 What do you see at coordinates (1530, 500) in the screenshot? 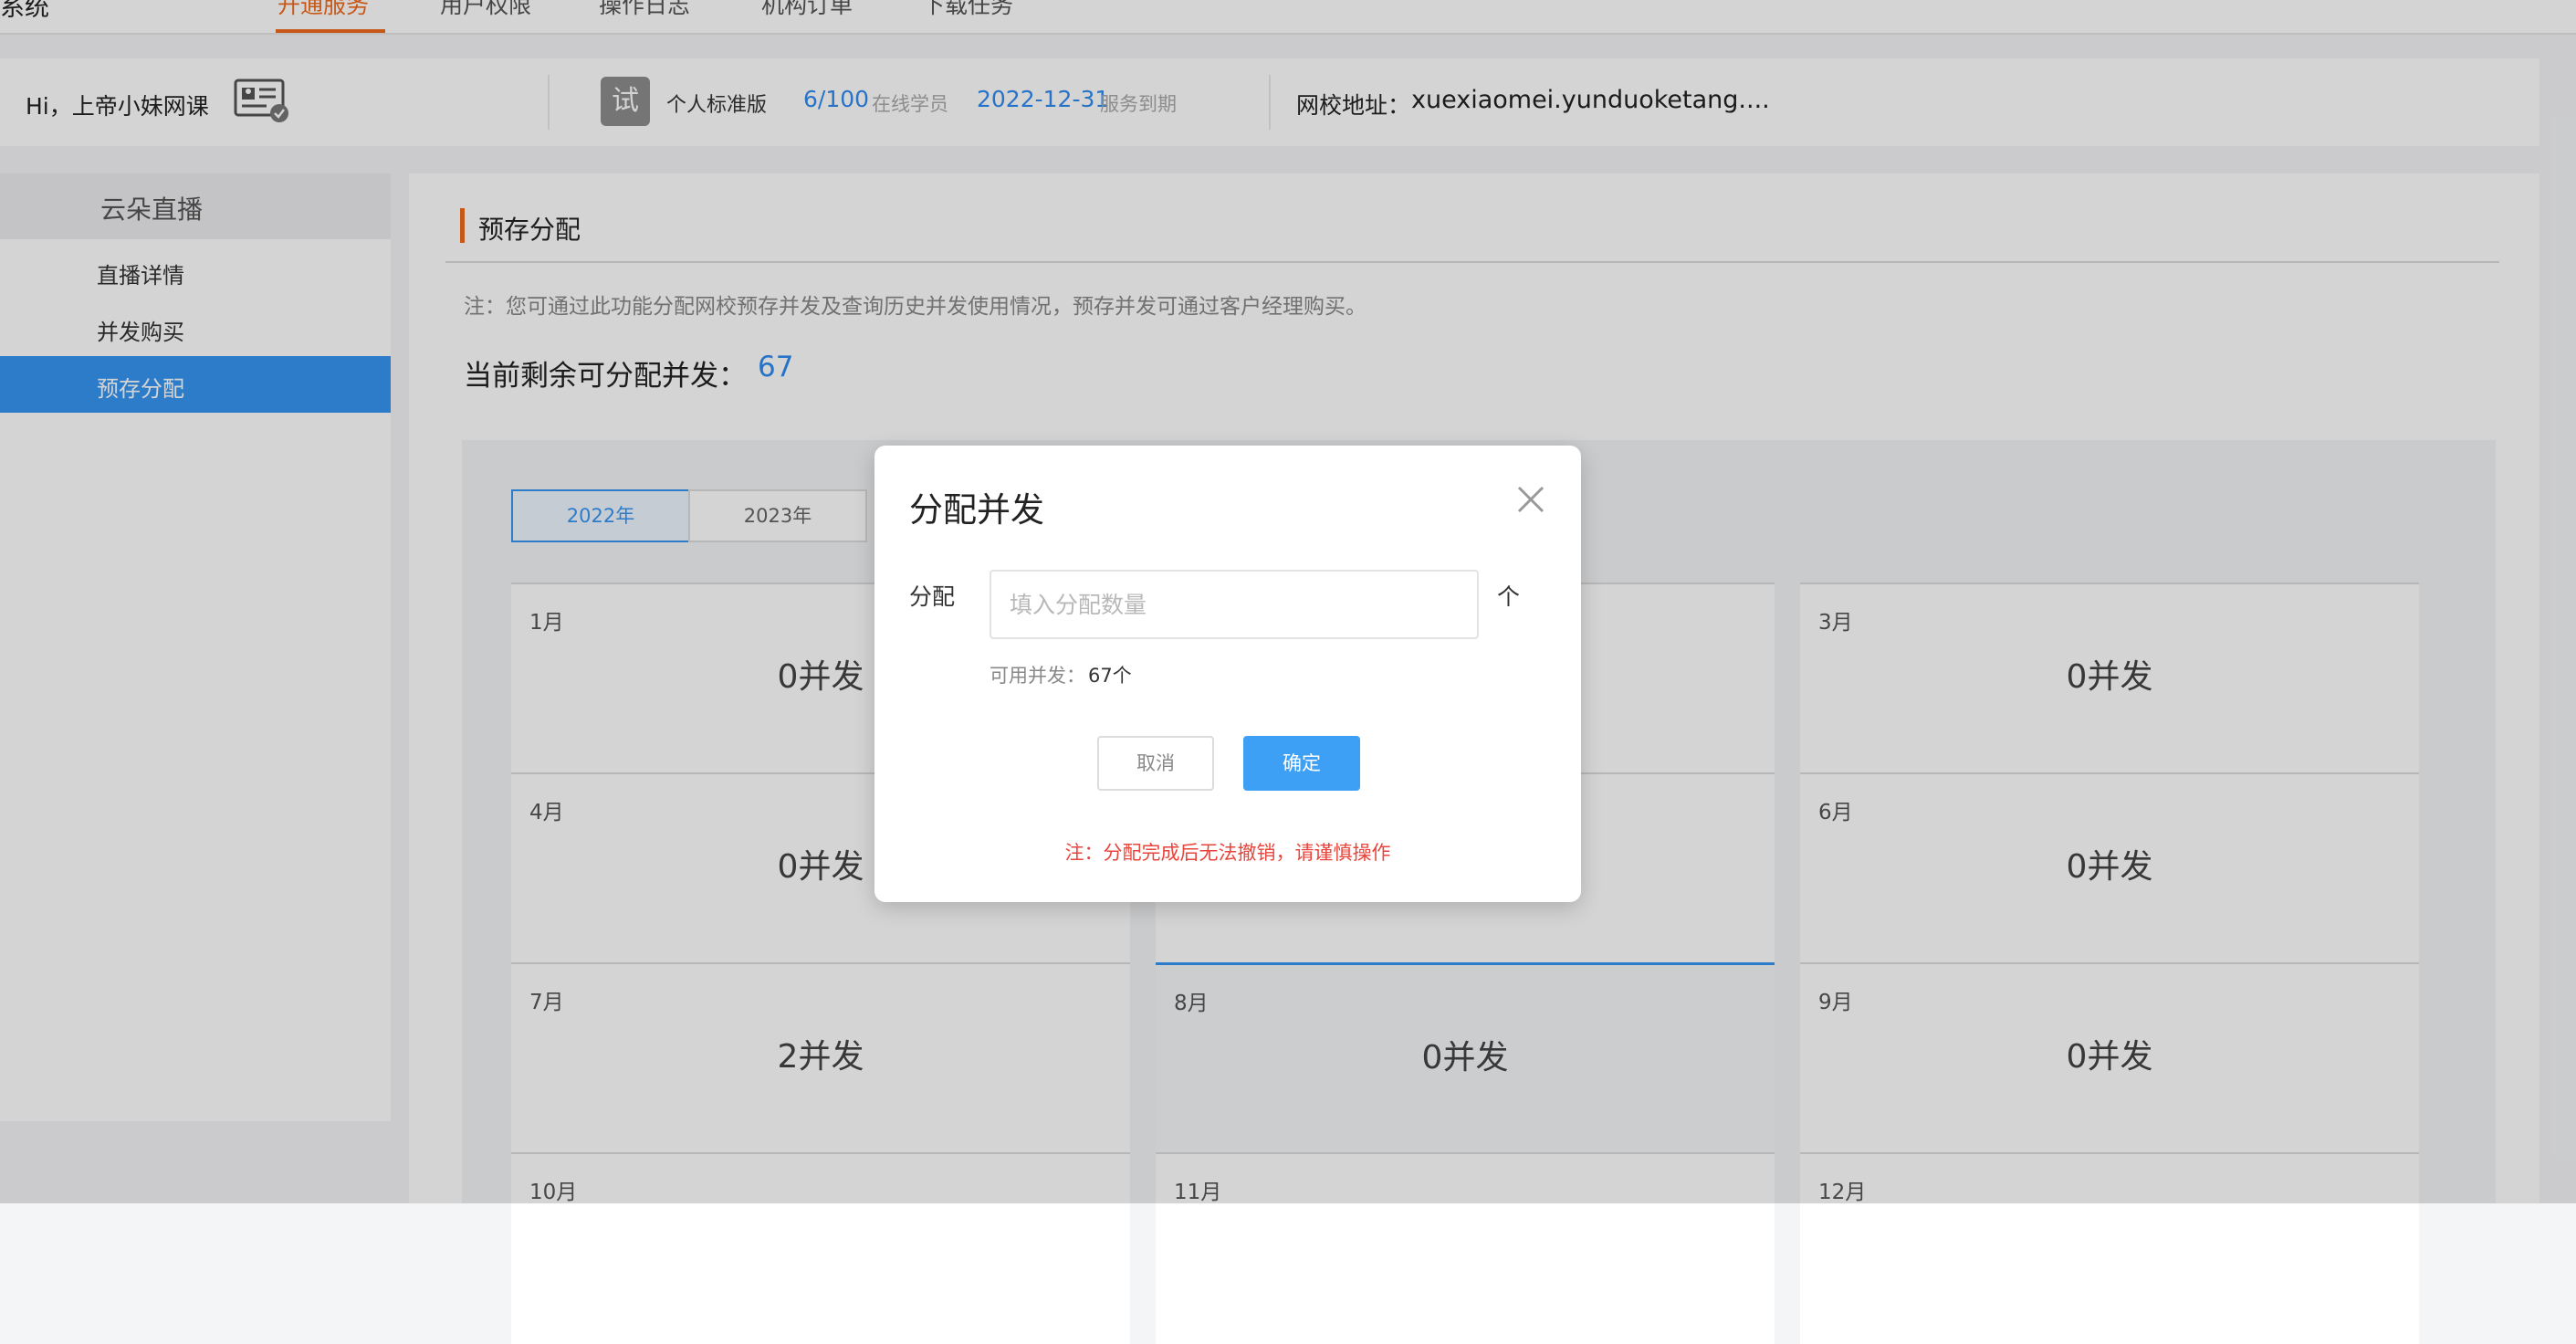
I see `close-icon` at bounding box center [1530, 500].